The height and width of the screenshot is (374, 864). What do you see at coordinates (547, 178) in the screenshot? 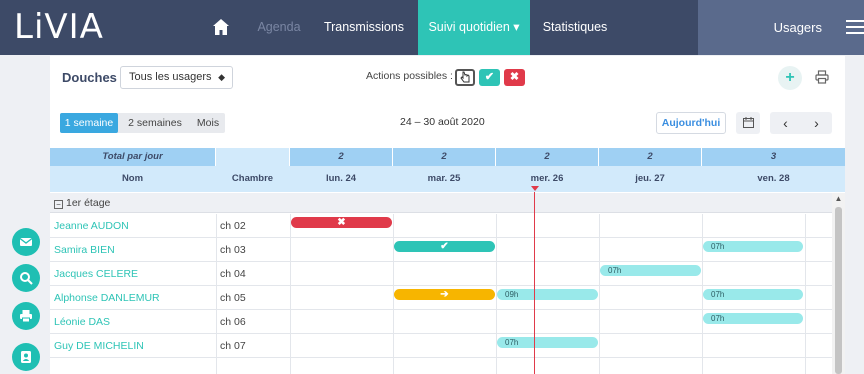
I see `day-header-3: mer. 26` at bounding box center [547, 178].